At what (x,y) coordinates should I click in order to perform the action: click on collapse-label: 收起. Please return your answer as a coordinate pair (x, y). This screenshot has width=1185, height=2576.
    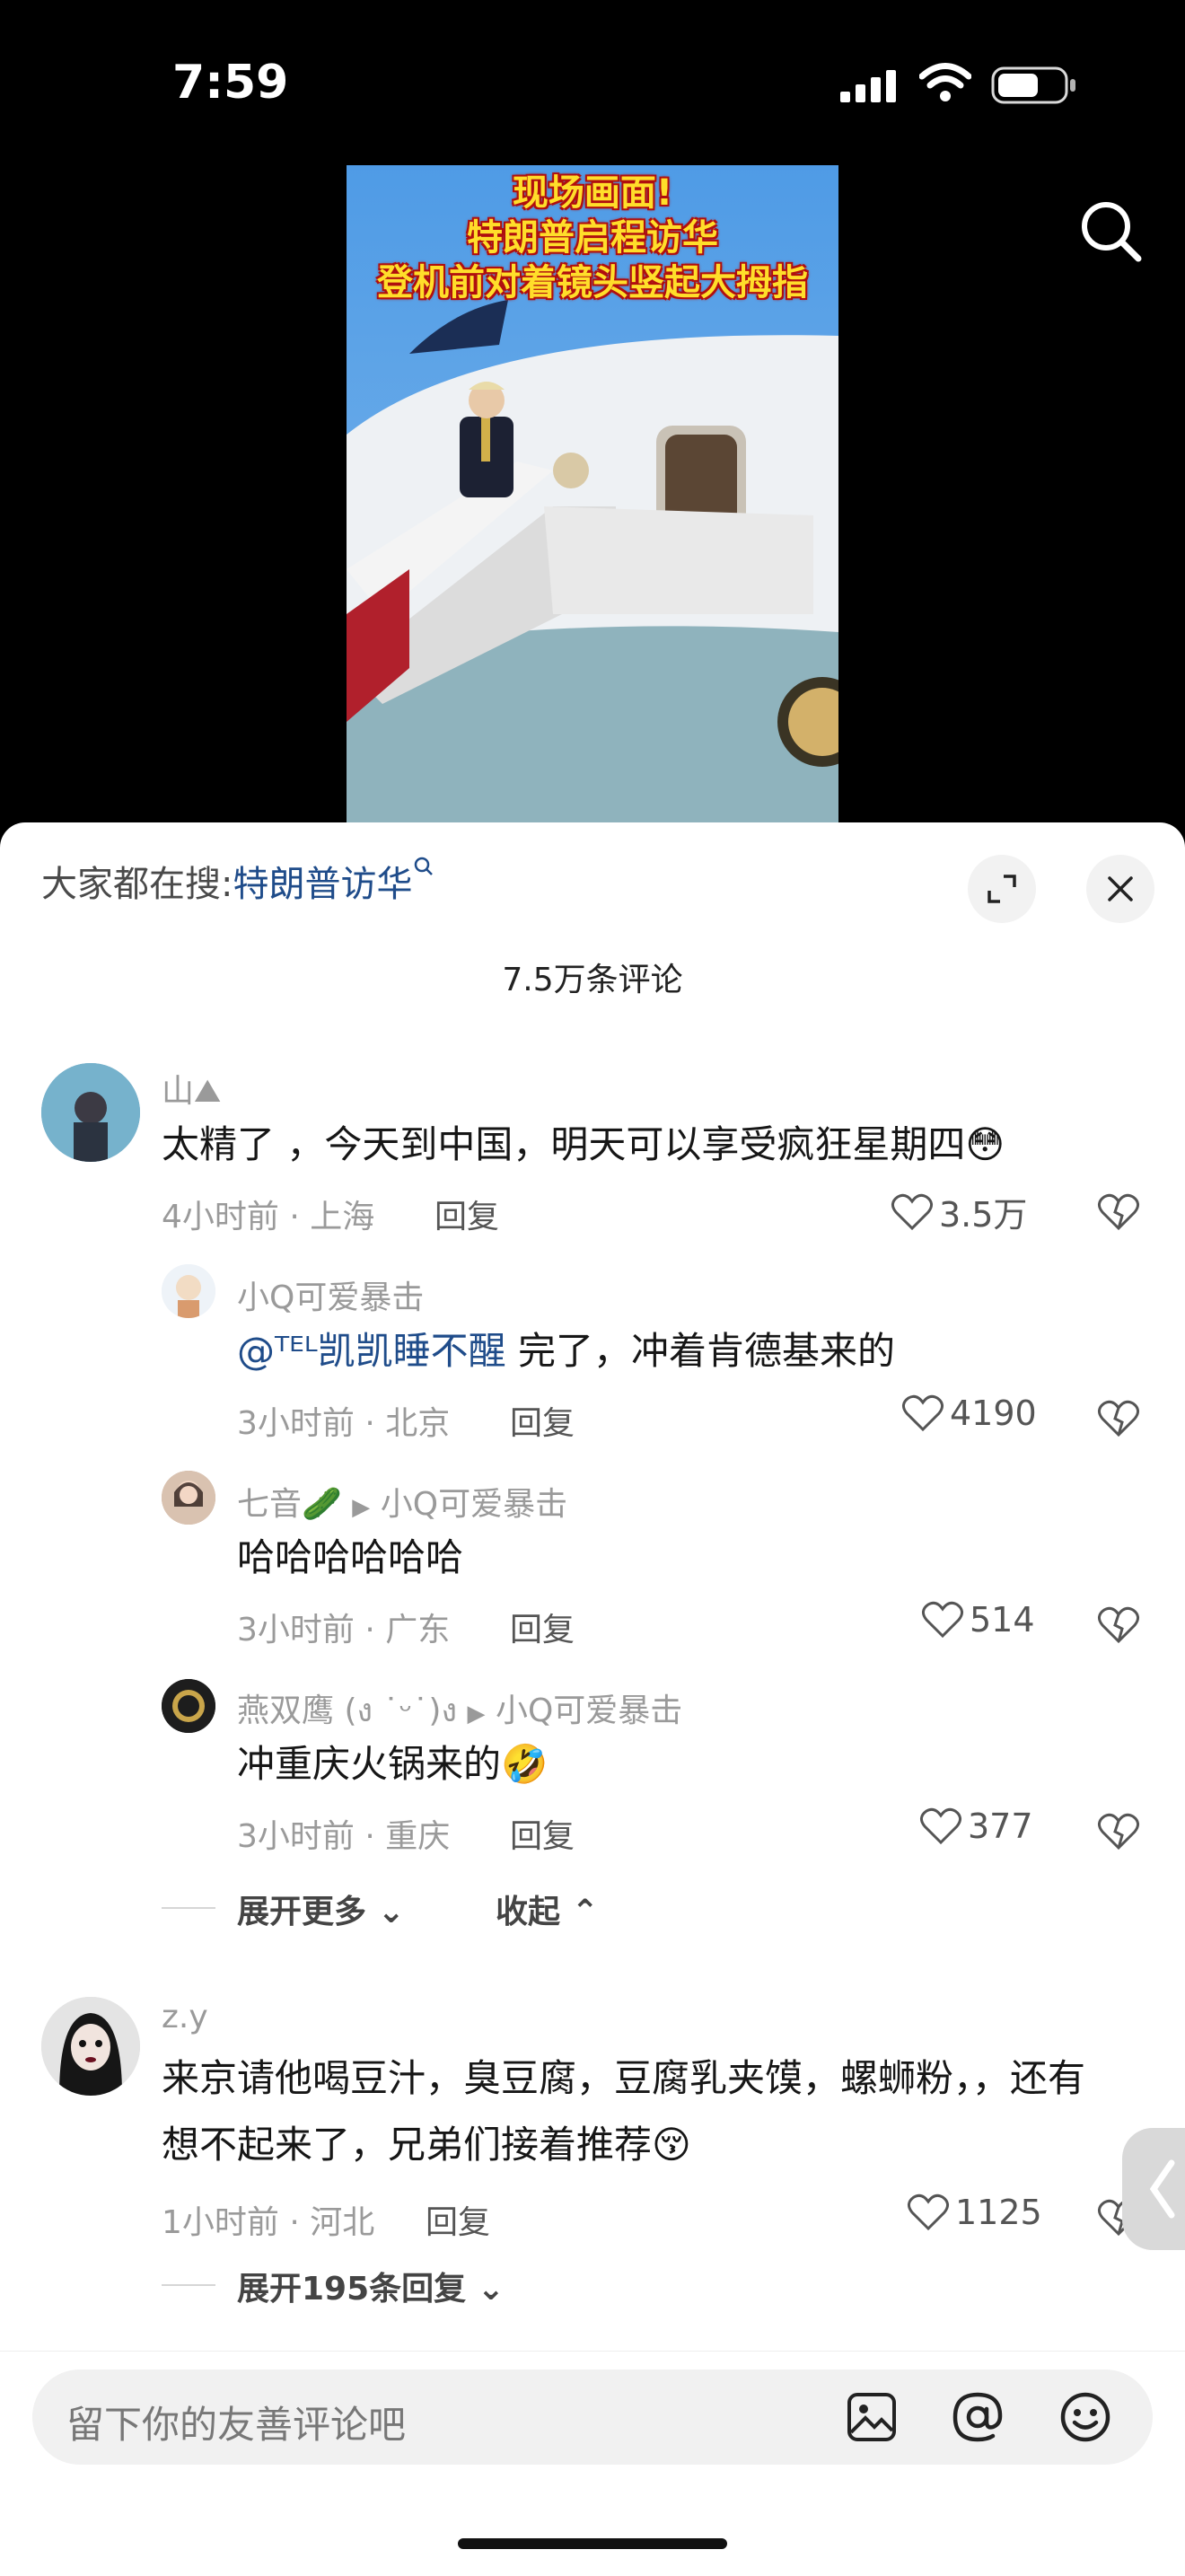
    Looking at the image, I should click on (528, 1912).